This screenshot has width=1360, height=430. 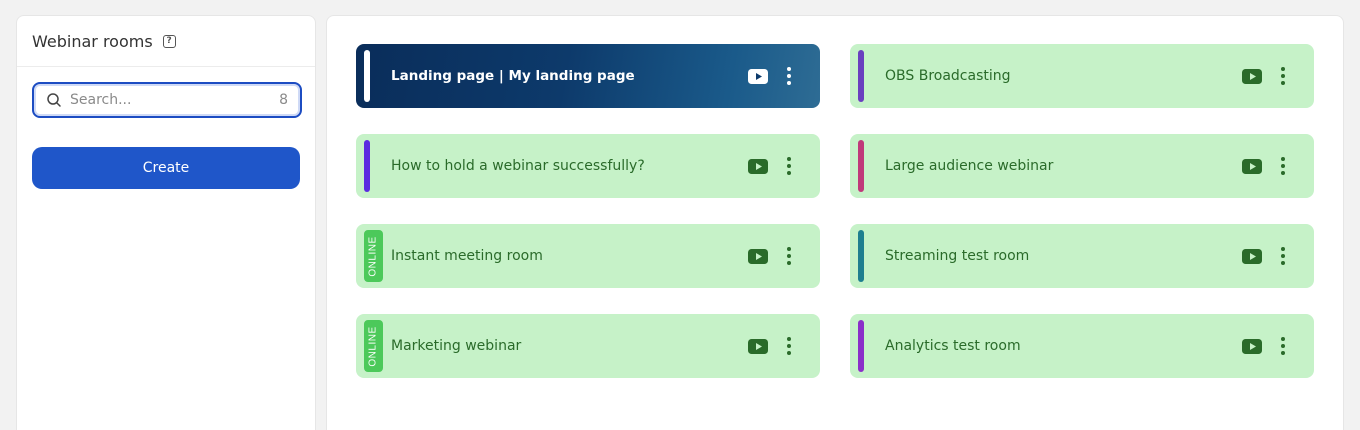 I want to click on room-title: Large audience webinar, so click(x=969, y=166).